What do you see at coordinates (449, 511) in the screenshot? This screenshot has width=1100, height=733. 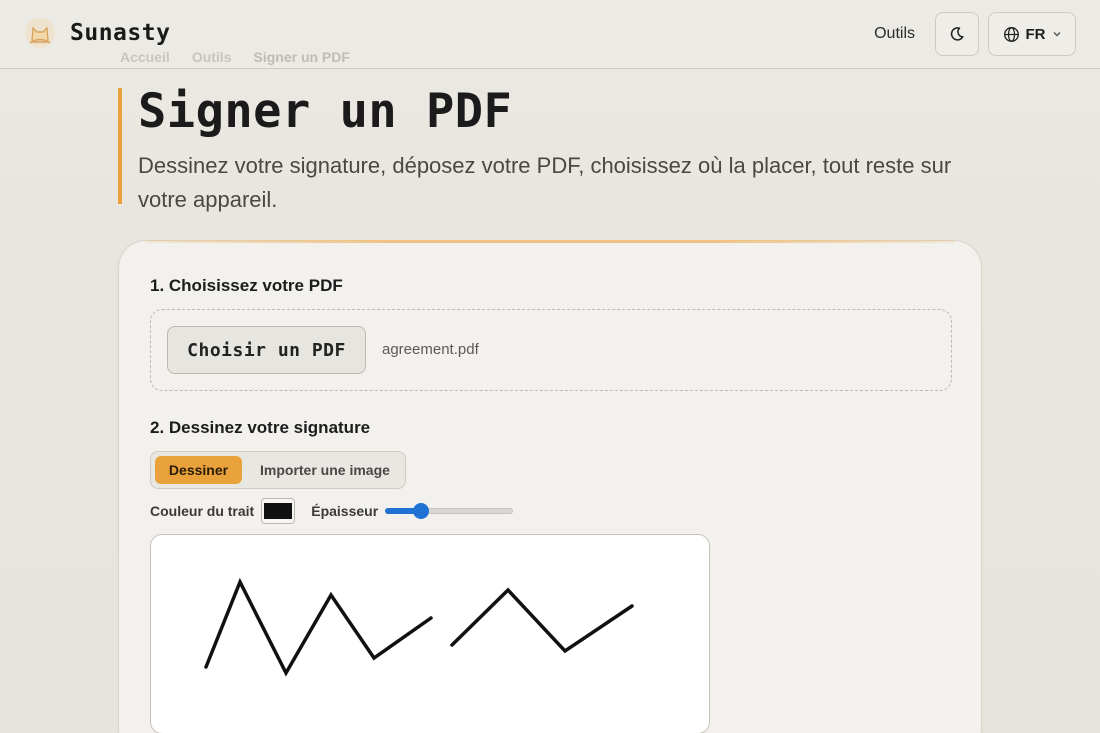 I see `thickness-slider` at bounding box center [449, 511].